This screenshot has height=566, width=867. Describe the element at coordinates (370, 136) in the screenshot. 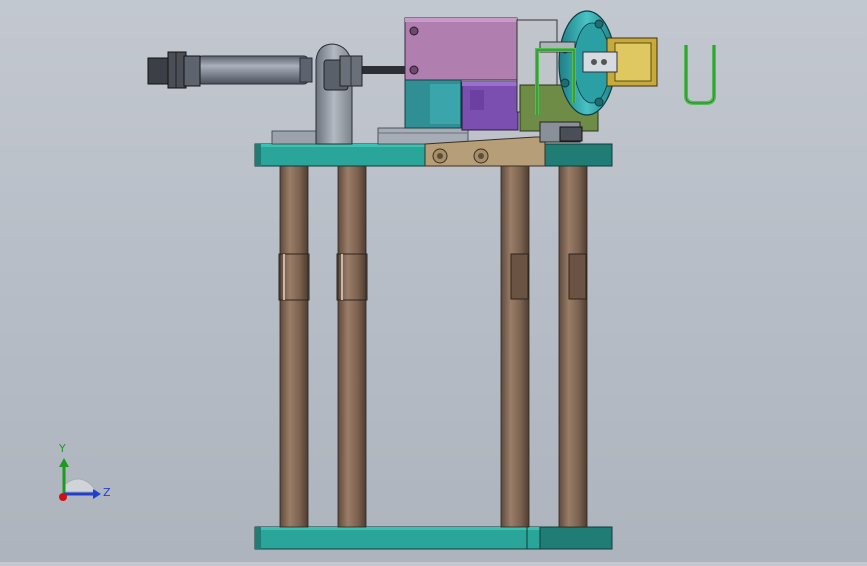

I see `guide-rail` at that location.